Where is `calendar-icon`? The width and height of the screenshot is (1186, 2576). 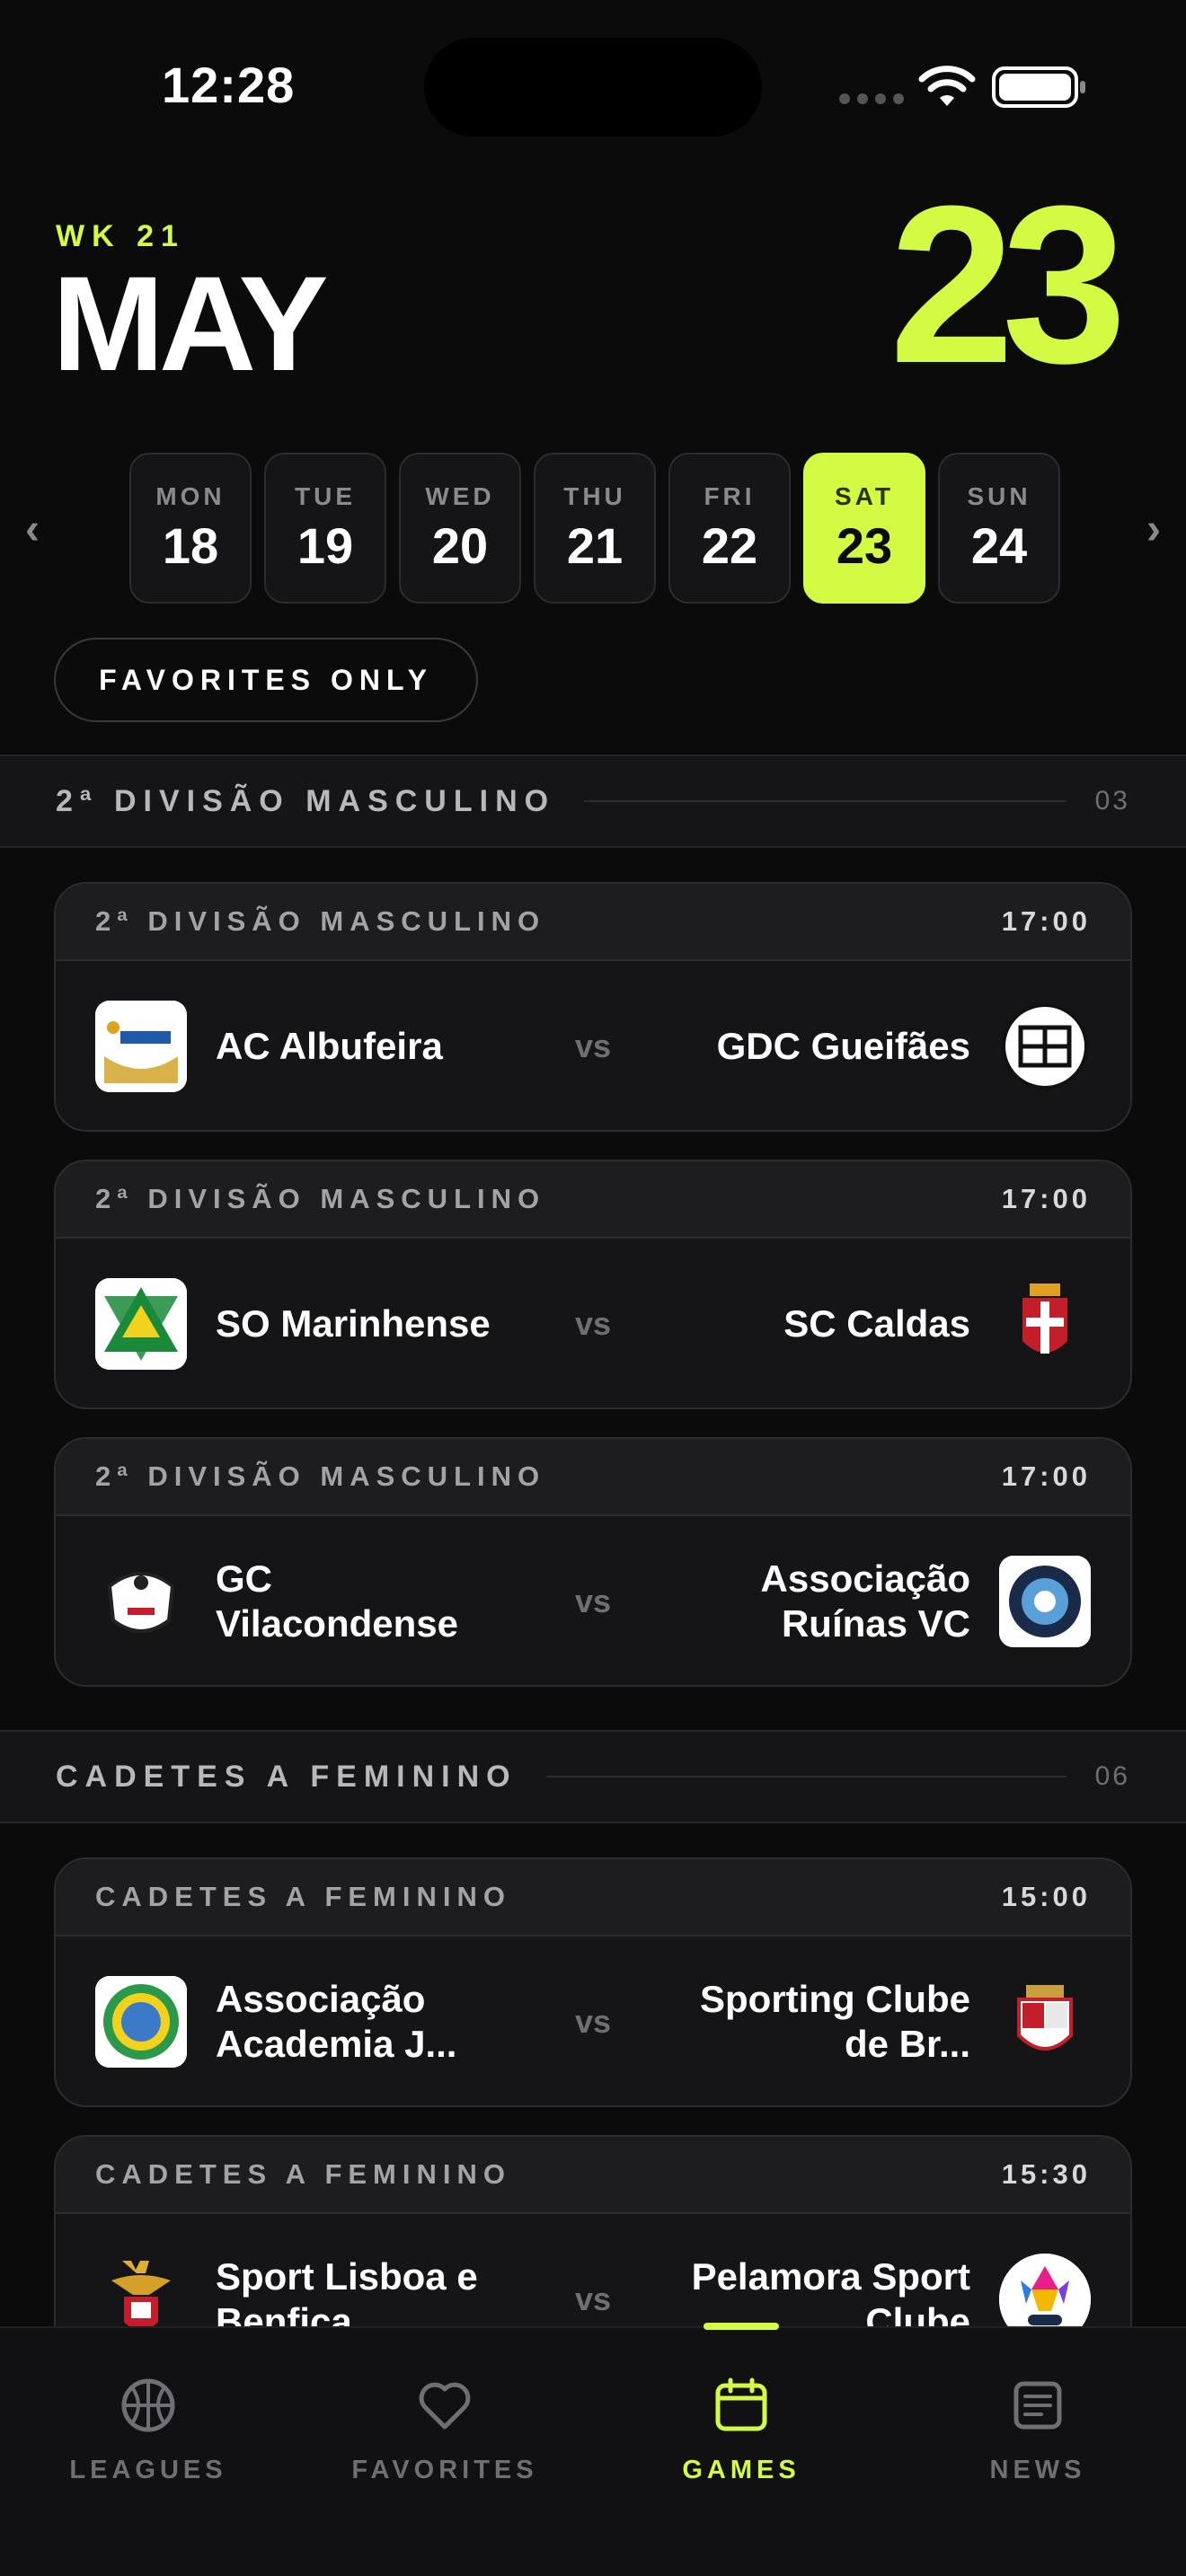
calendar-icon is located at coordinates (741, 2404).